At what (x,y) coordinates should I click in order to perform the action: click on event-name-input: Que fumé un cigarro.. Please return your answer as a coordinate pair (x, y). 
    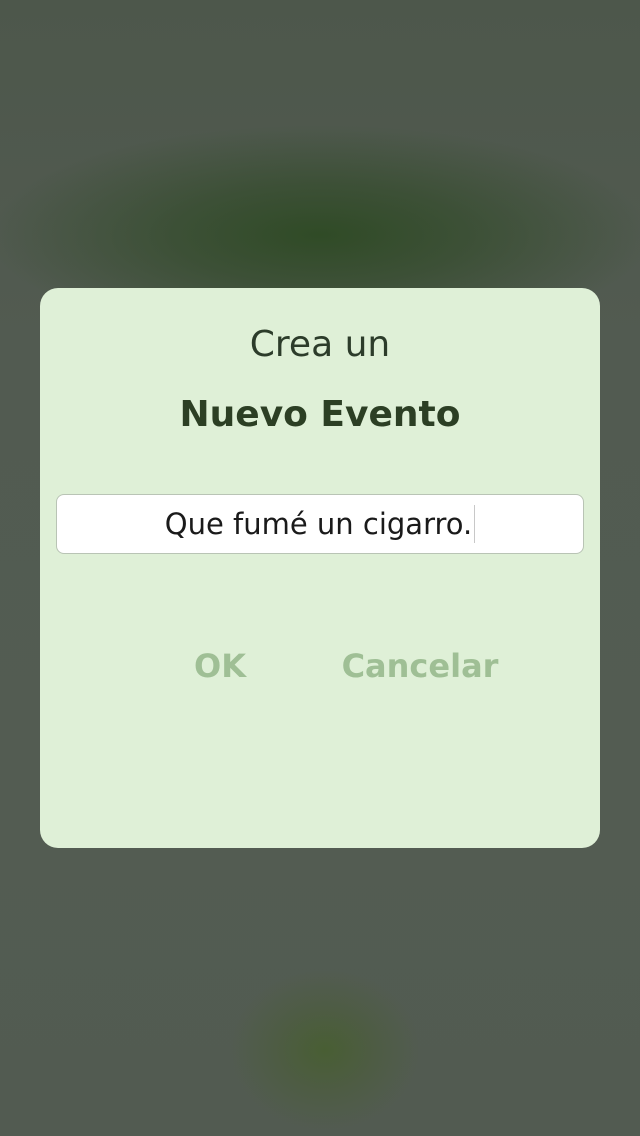
    Looking at the image, I should click on (320, 524).